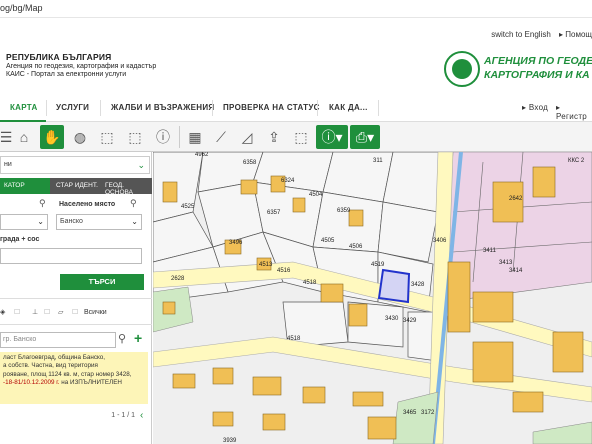  Describe the element at coordinates (356, 247) in the screenshot. I see `parcel-label: 4506` at that location.